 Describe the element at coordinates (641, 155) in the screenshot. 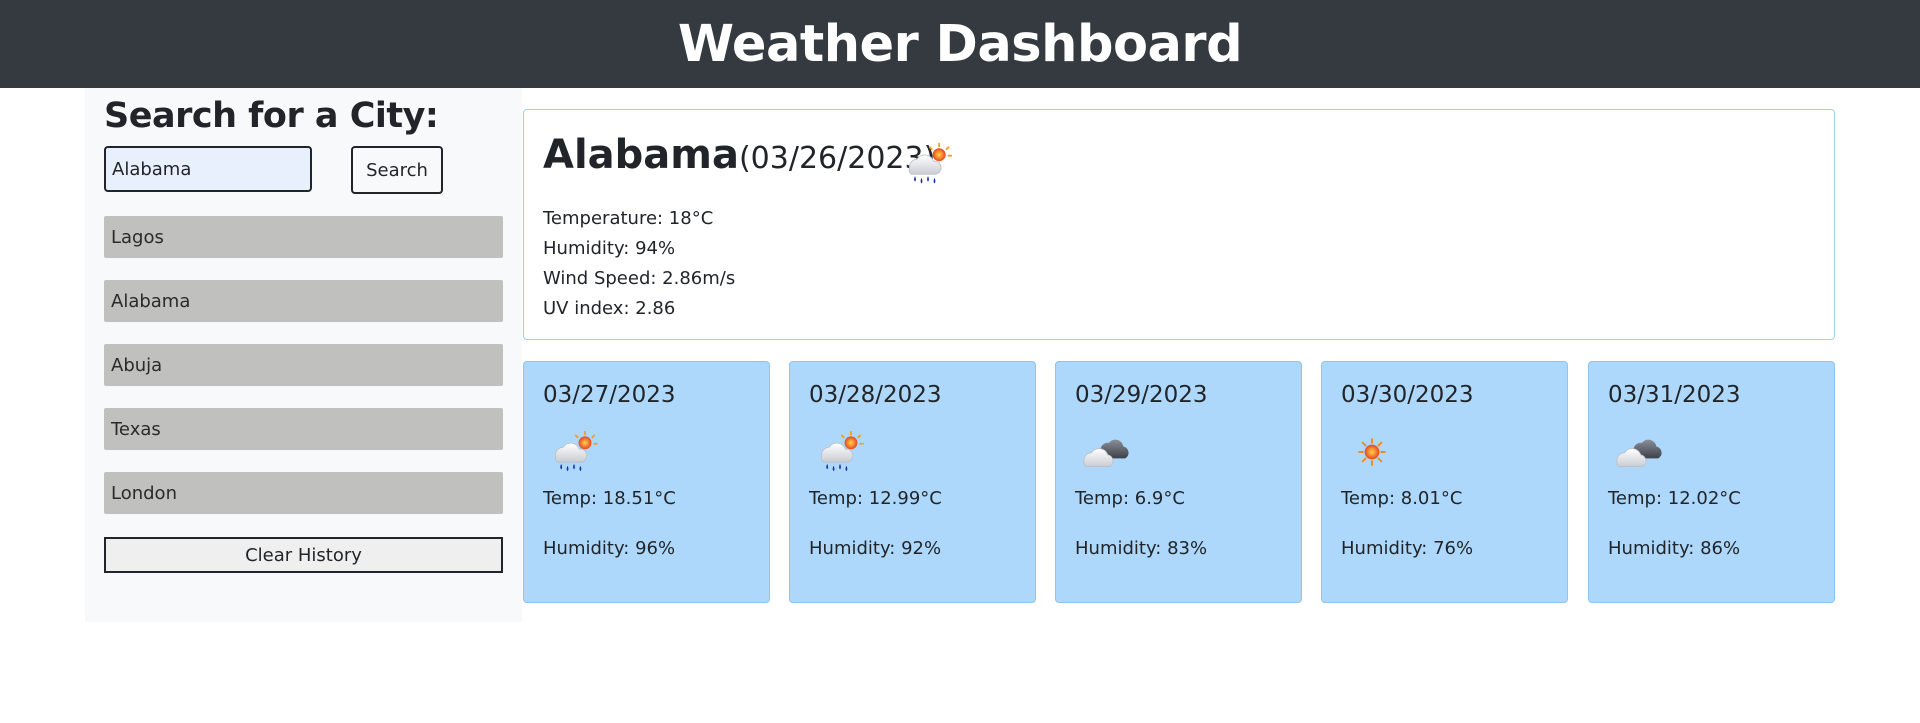

I see `current-city-name: Alabama` at that location.